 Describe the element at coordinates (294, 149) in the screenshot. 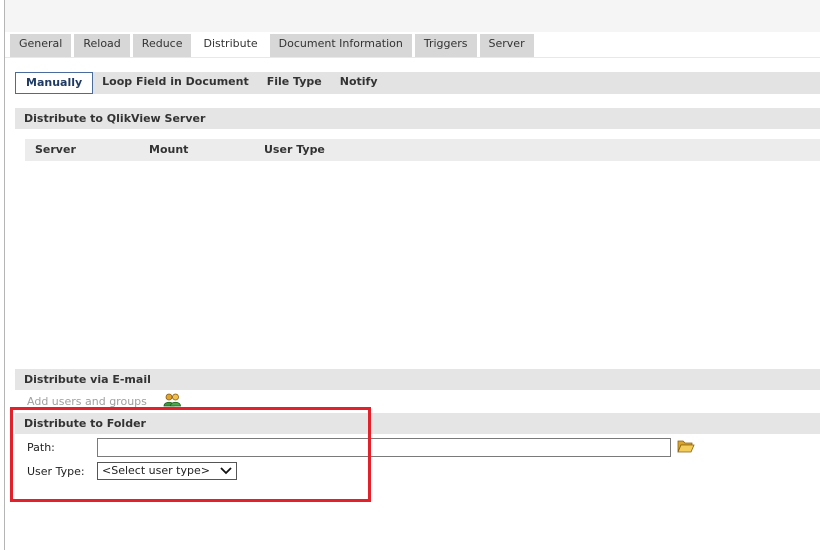

I see `column-header-user-type: User Type` at that location.